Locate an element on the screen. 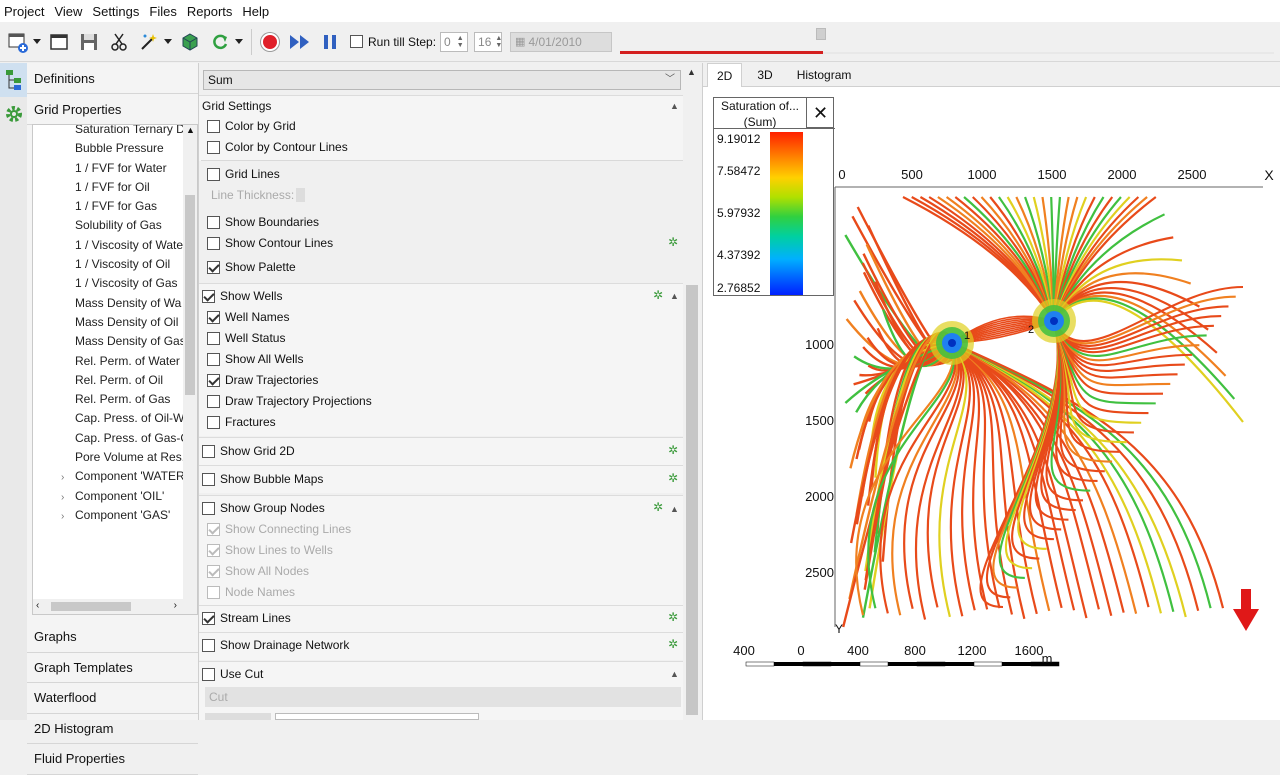 The image size is (1280, 775). tree-horizontal-scrollbar: ‹ › is located at coordinates (115, 606).